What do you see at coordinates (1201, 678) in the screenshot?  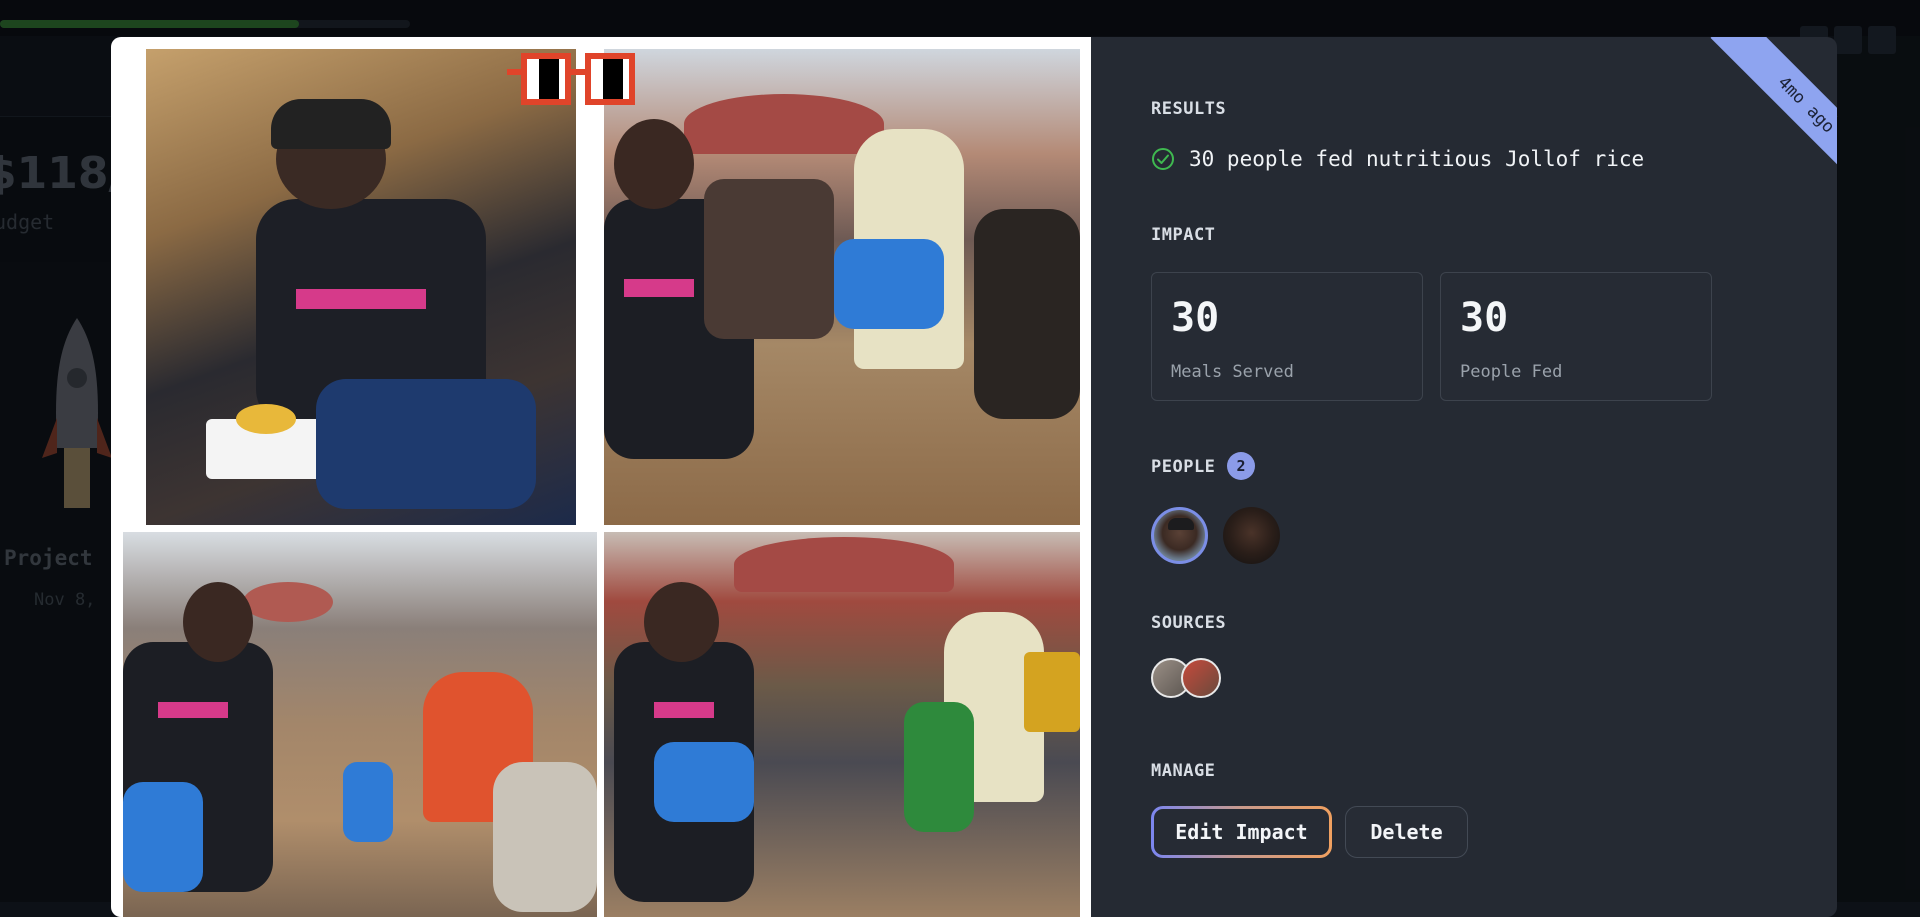 I see `source-thumbnail` at bounding box center [1201, 678].